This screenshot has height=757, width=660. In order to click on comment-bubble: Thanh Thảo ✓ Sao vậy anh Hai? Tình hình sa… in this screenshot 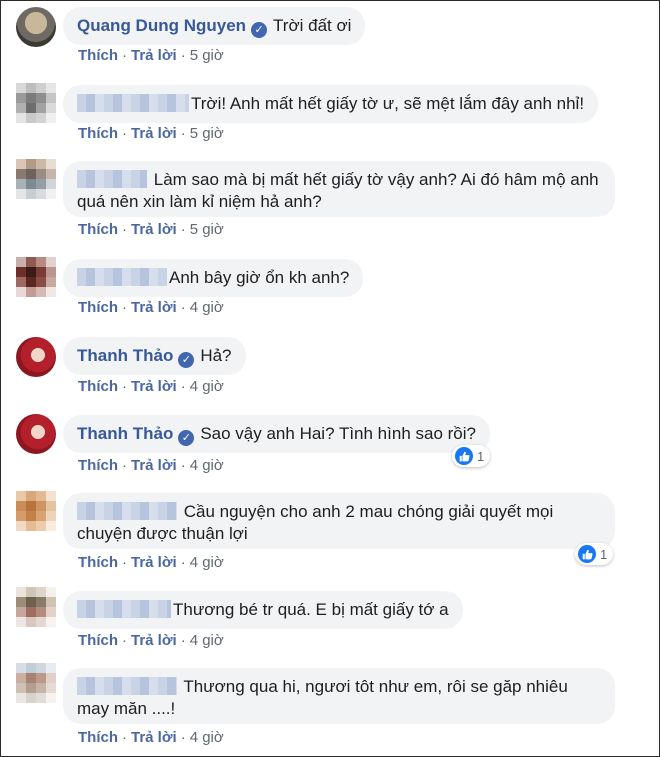, I will do `click(276, 434)`.